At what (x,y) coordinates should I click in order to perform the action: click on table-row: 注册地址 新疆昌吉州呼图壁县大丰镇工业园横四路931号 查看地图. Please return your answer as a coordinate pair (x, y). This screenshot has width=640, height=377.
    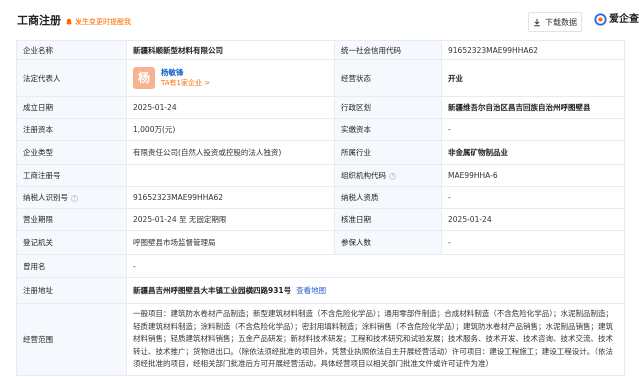
    Looking at the image, I should click on (320, 290).